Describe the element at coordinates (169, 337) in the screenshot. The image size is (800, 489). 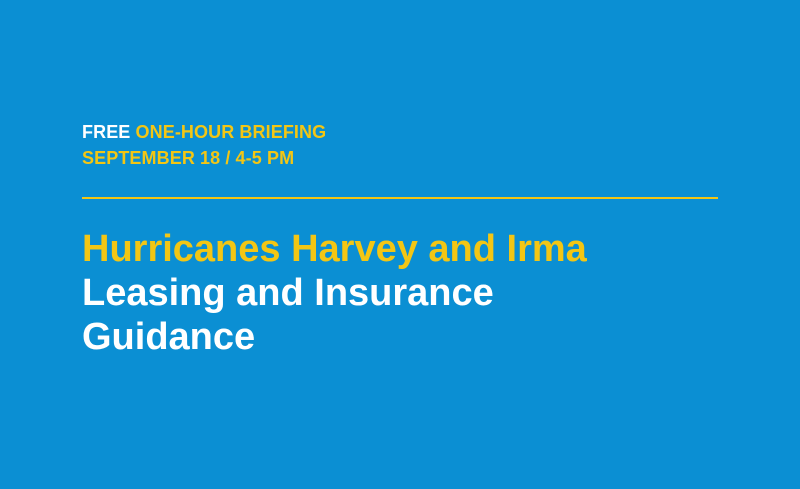
I see `headline-line-3: Guidance` at that location.